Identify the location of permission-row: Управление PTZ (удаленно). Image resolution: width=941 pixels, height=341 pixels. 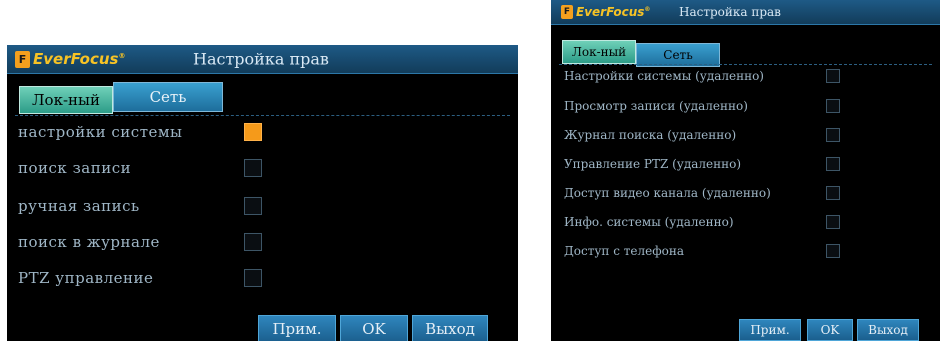
(745, 165).